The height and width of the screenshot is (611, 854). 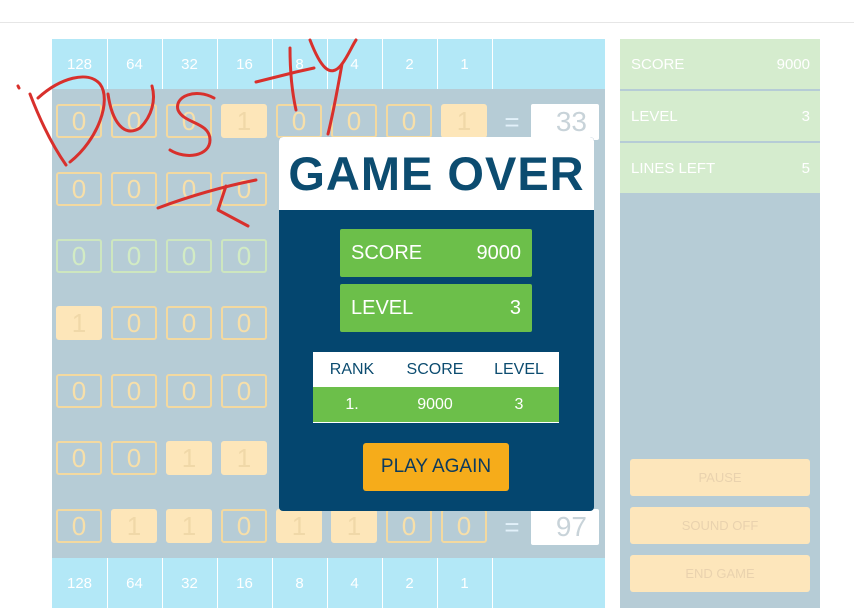 What do you see at coordinates (244, 583) in the screenshot?
I see `bit-place-value: 16` at bounding box center [244, 583].